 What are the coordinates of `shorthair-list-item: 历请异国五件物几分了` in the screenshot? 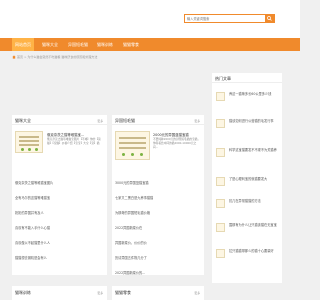 It's located at (131, 257).